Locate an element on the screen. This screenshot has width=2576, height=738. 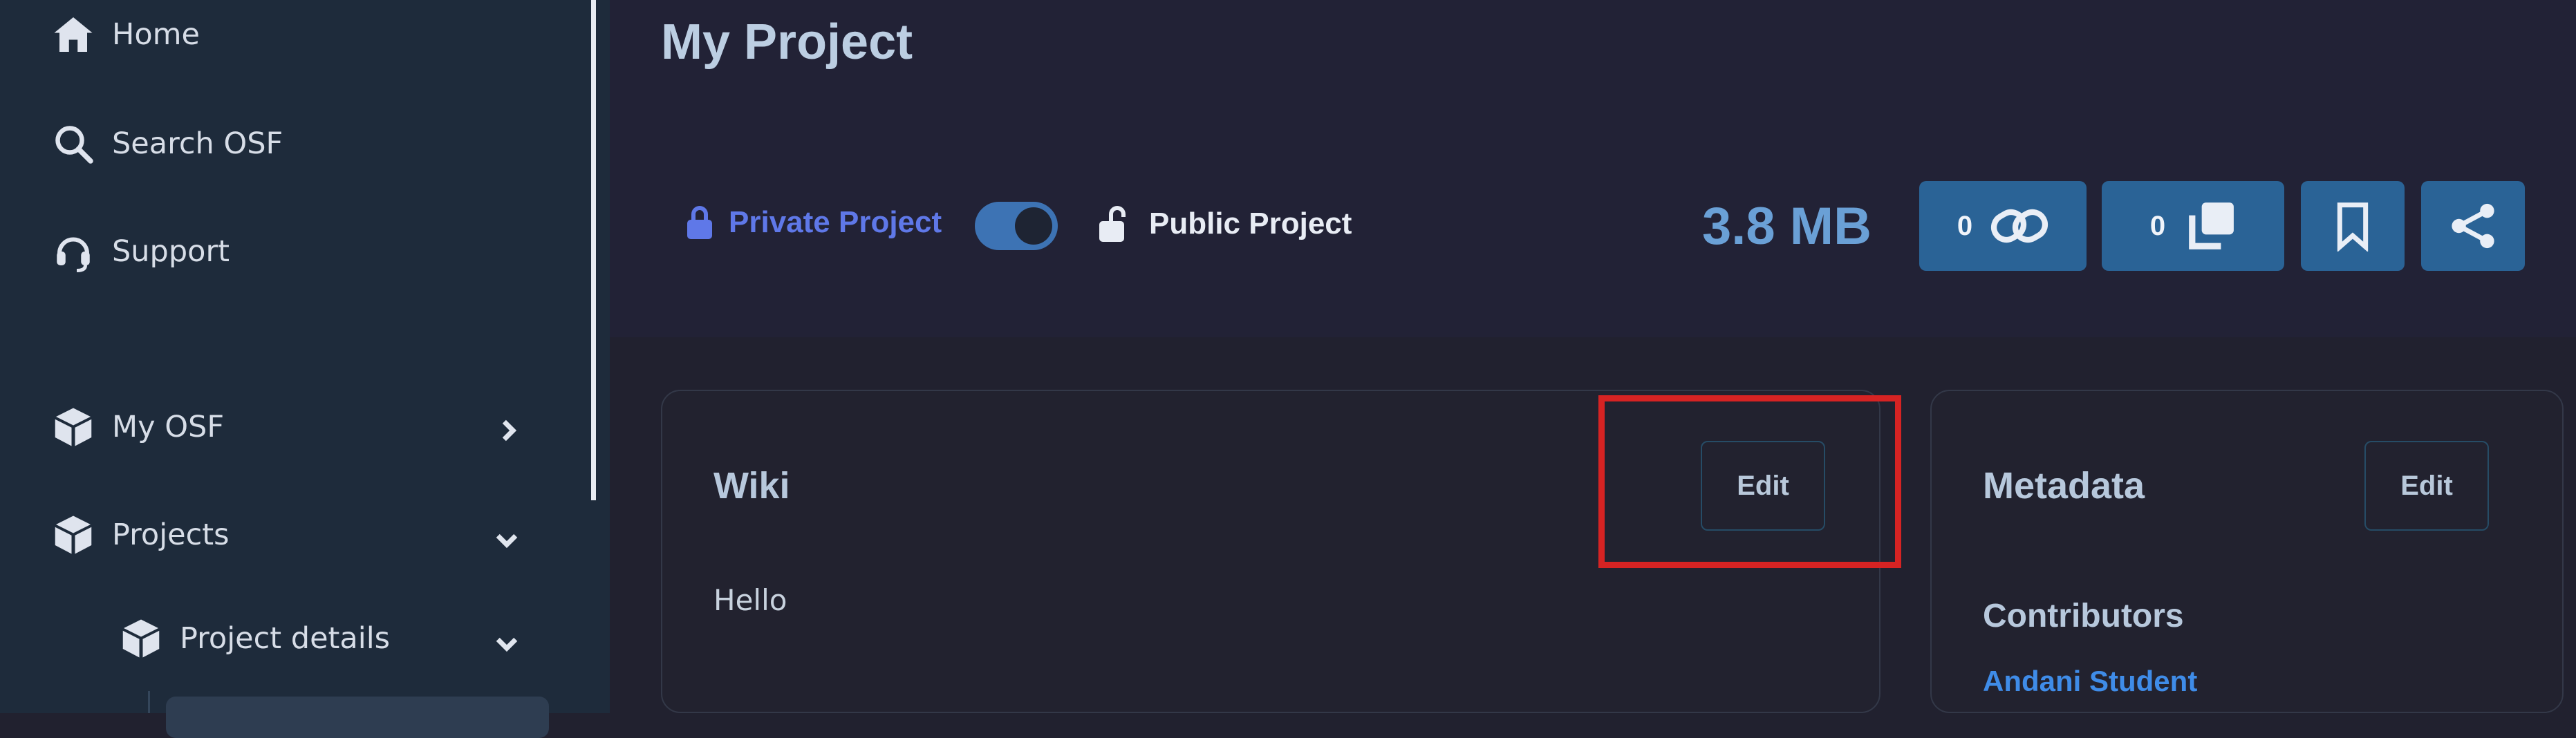
page-title: My Project is located at coordinates (787, 43).